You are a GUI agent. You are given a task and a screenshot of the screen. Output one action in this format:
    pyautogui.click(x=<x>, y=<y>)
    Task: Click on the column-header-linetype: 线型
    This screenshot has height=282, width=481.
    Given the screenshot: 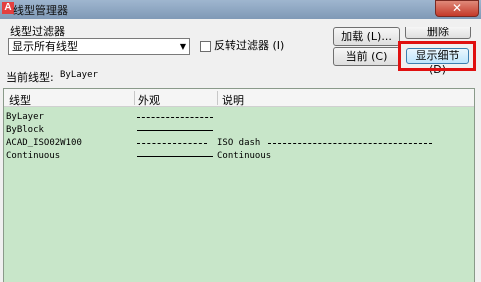 What is the action you would take?
    pyautogui.click(x=20, y=100)
    